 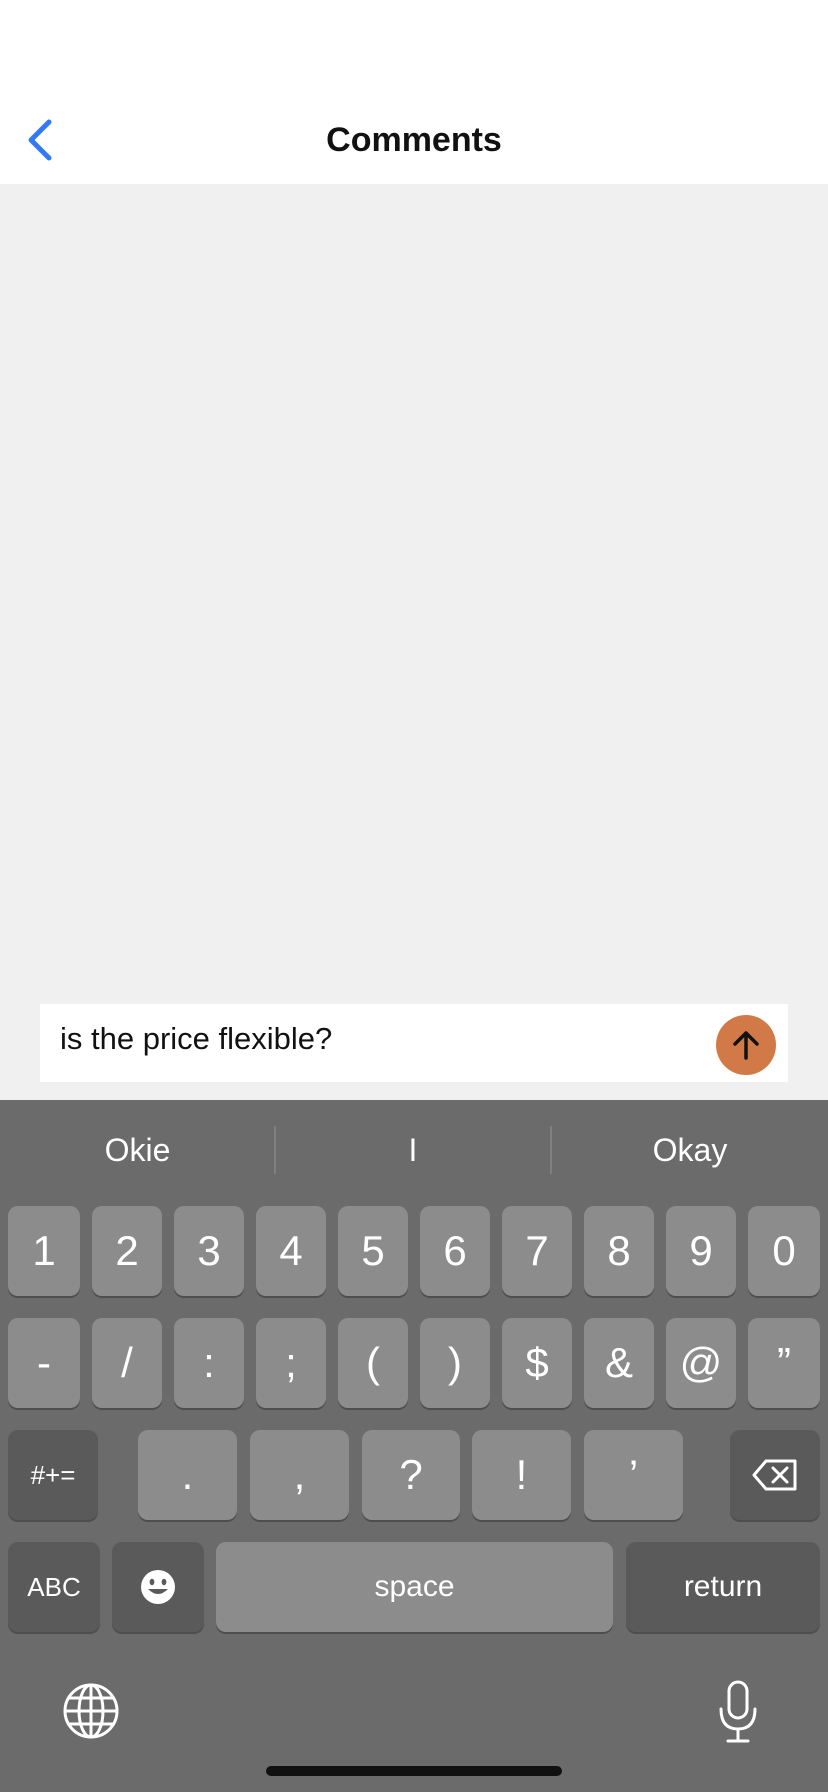 I want to click on suggestion-bar: Okie I Okay, so click(x=414, y=1150).